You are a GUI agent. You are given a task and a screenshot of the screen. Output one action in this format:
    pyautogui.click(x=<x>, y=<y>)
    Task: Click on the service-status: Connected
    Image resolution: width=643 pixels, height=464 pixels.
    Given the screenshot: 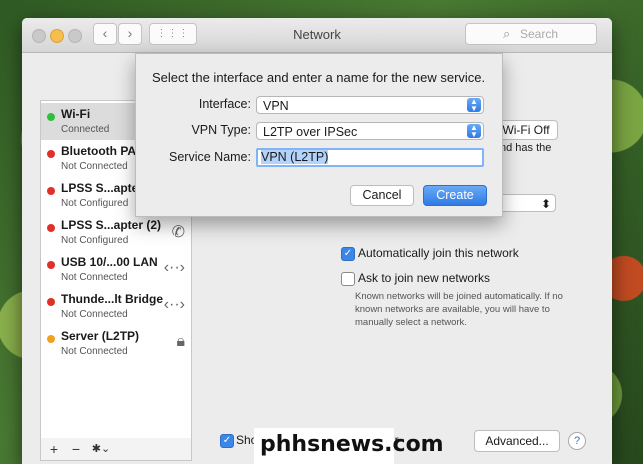 What is the action you would take?
    pyautogui.click(x=85, y=129)
    